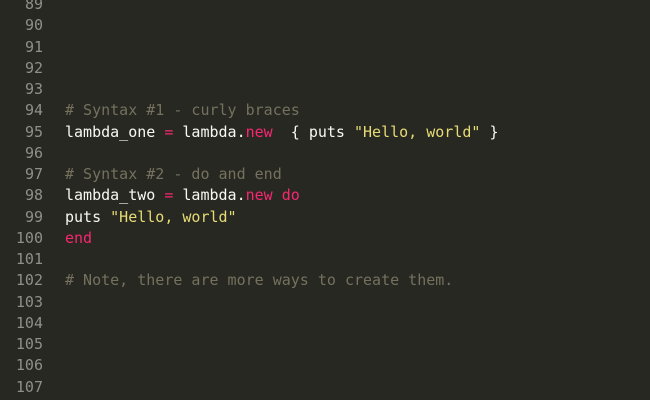  I want to click on code-line: 98 lambda_two = lambda.new do, so click(325, 195).